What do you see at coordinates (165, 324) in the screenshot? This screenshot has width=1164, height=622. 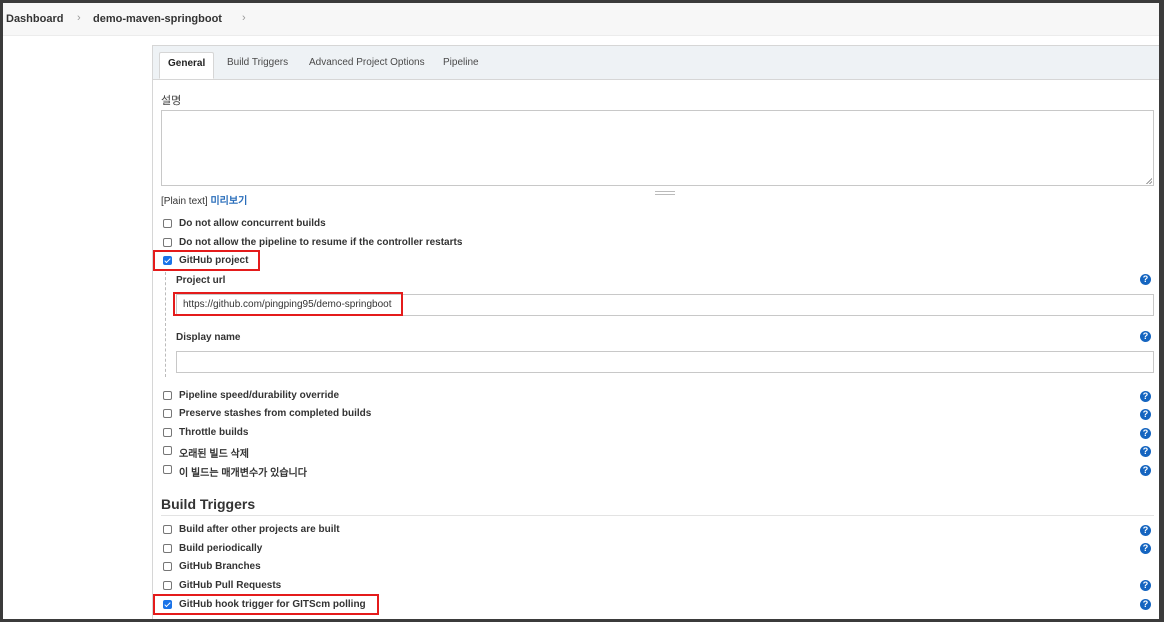 I see `nested-indent-line` at bounding box center [165, 324].